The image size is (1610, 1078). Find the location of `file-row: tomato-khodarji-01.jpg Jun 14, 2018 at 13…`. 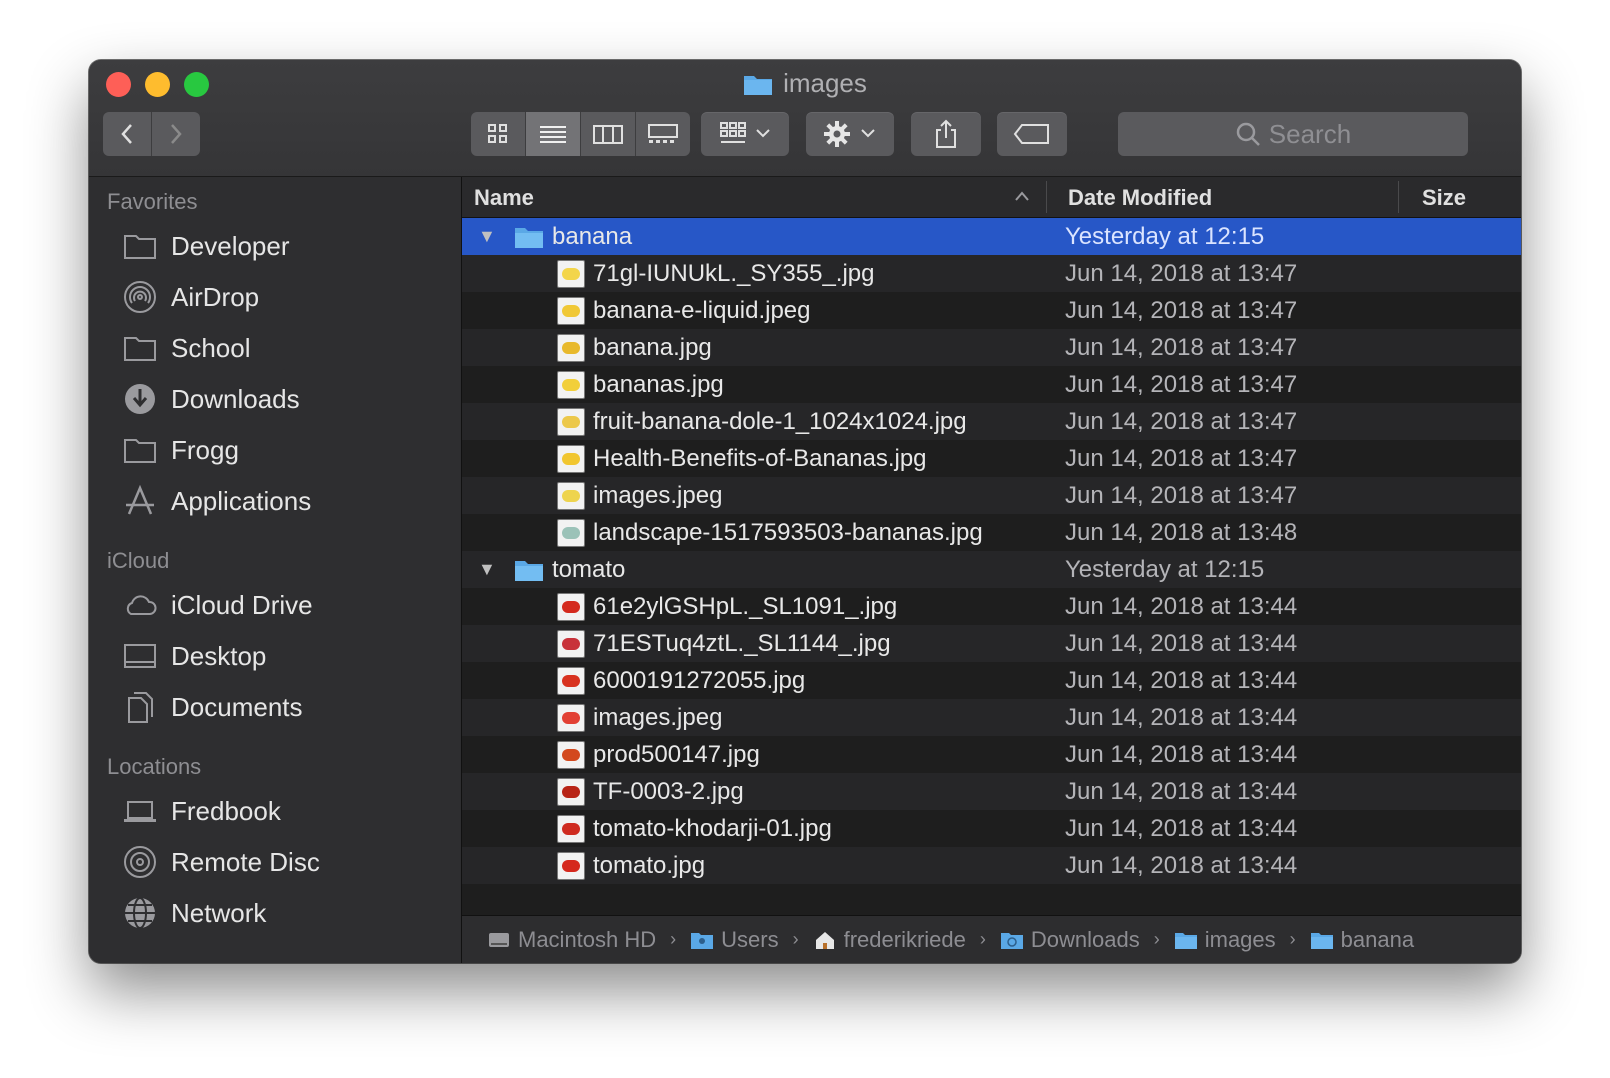

file-row: tomato-khodarji-01.jpg Jun 14, 2018 at 13… is located at coordinates (991, 828).